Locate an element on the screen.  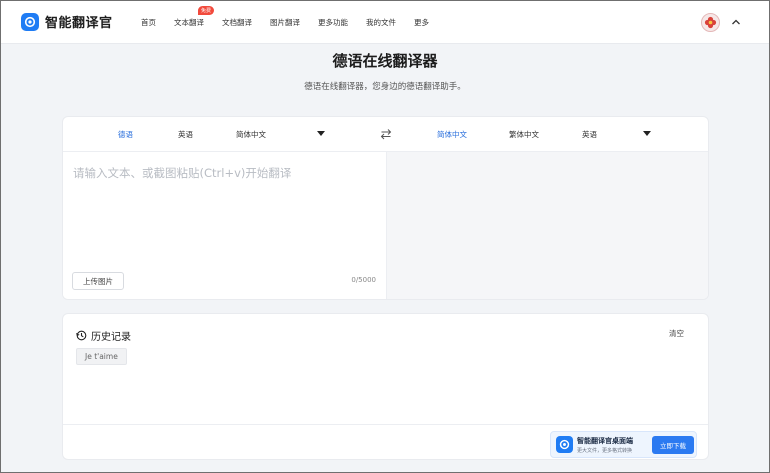
promo-subtitle: 更大文件，更多格式转换 is located at coordinates (605, 451).